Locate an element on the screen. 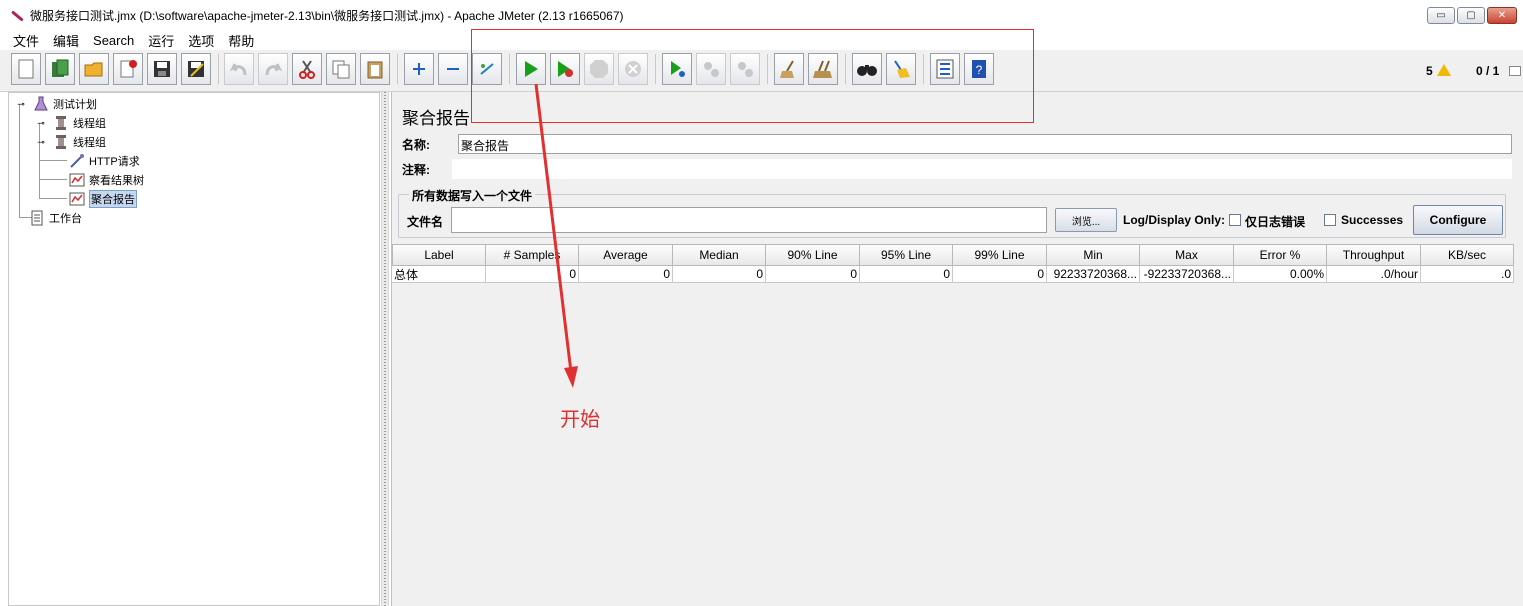 Image resolution: width=1523 pixels, height=606 pixels. copy-icon is located at coordinates (341, 69).